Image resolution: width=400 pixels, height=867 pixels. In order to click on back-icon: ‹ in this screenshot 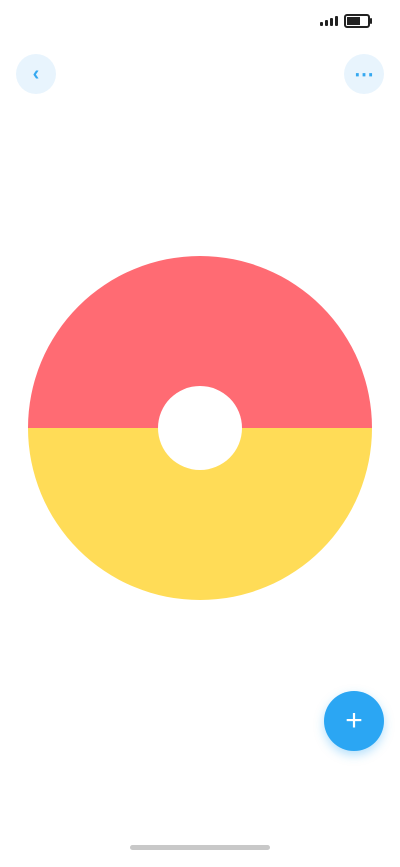, I will do `click(36, 73)`.